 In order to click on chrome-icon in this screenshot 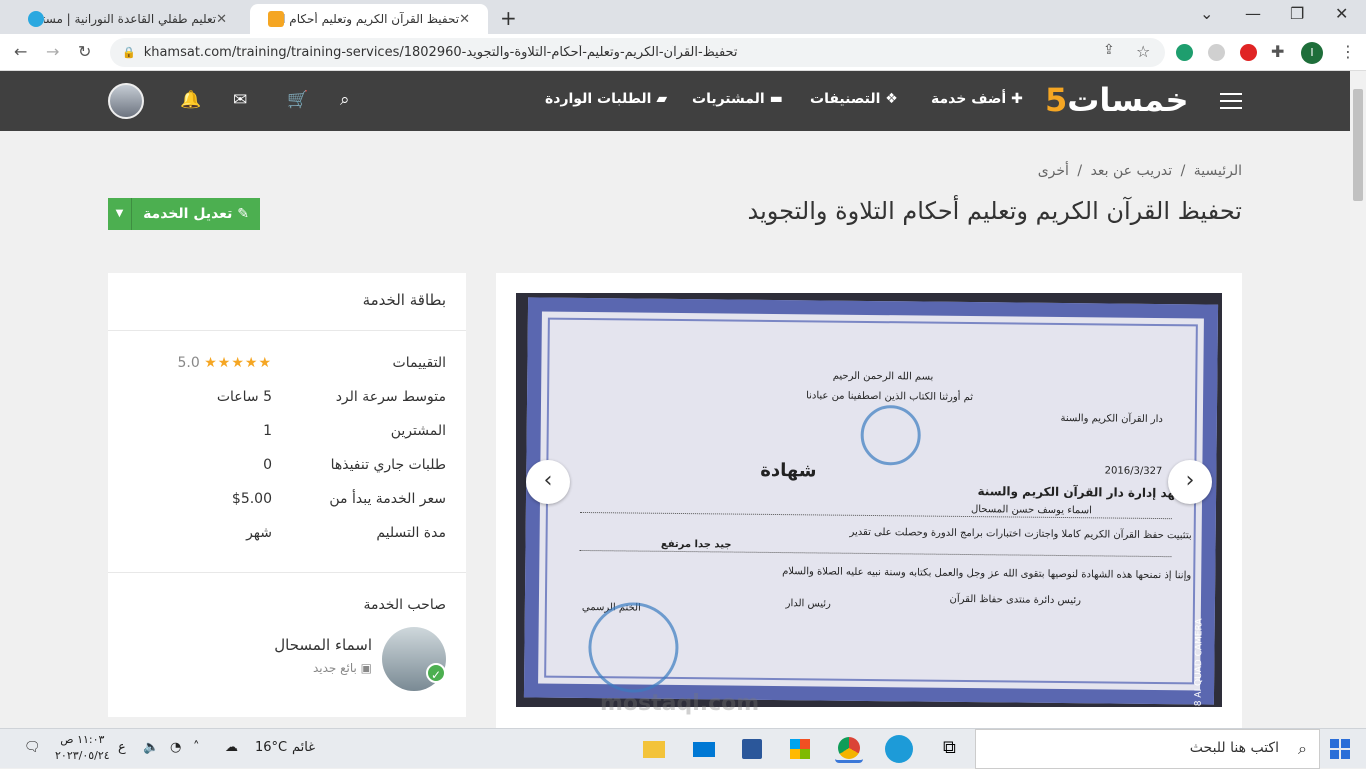, I will do `click(849, 749)`.